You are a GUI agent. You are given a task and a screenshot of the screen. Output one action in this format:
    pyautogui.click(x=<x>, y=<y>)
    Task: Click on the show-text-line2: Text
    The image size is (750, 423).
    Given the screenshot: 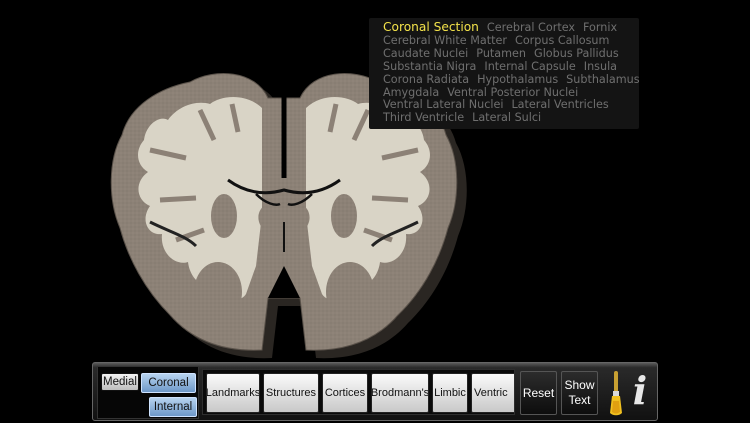 What is the action you would take?
    pyautogui.click(x=579, y=400)
    